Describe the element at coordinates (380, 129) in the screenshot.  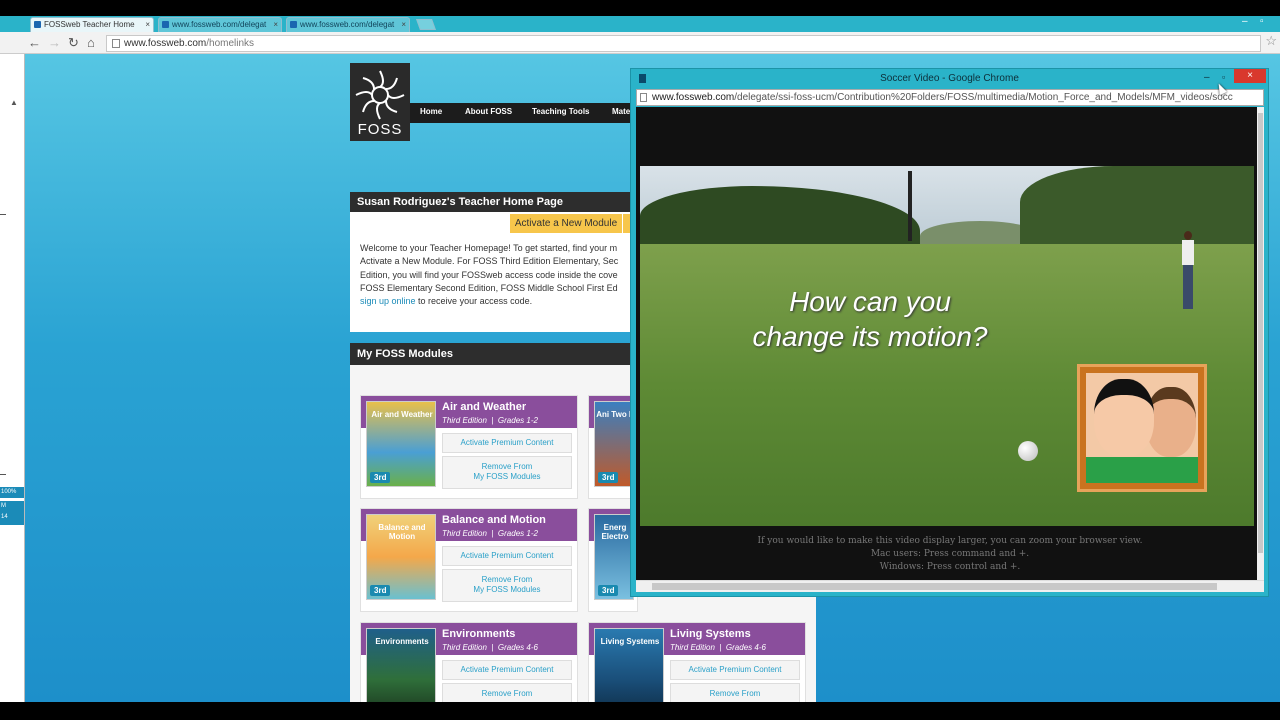
I see `logo-text: FOSS` at that location.